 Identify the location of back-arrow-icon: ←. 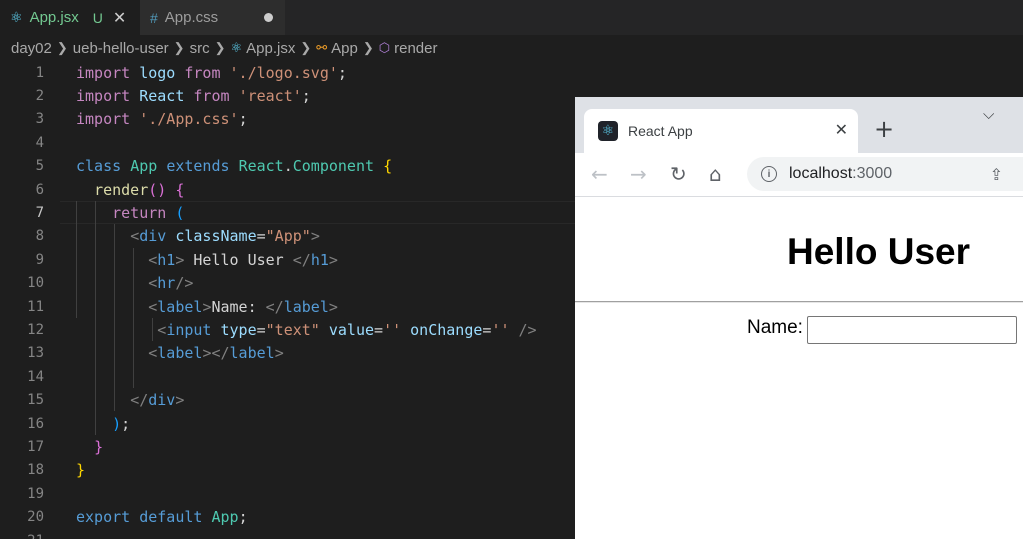
(599, 174).